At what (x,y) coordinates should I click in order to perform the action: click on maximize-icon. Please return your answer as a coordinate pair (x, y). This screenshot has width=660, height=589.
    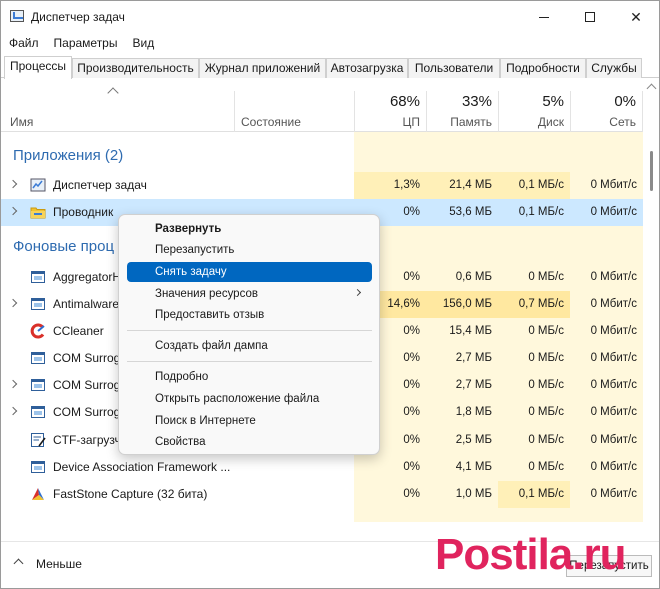
    Looking at the image, I should click on (590, 17).